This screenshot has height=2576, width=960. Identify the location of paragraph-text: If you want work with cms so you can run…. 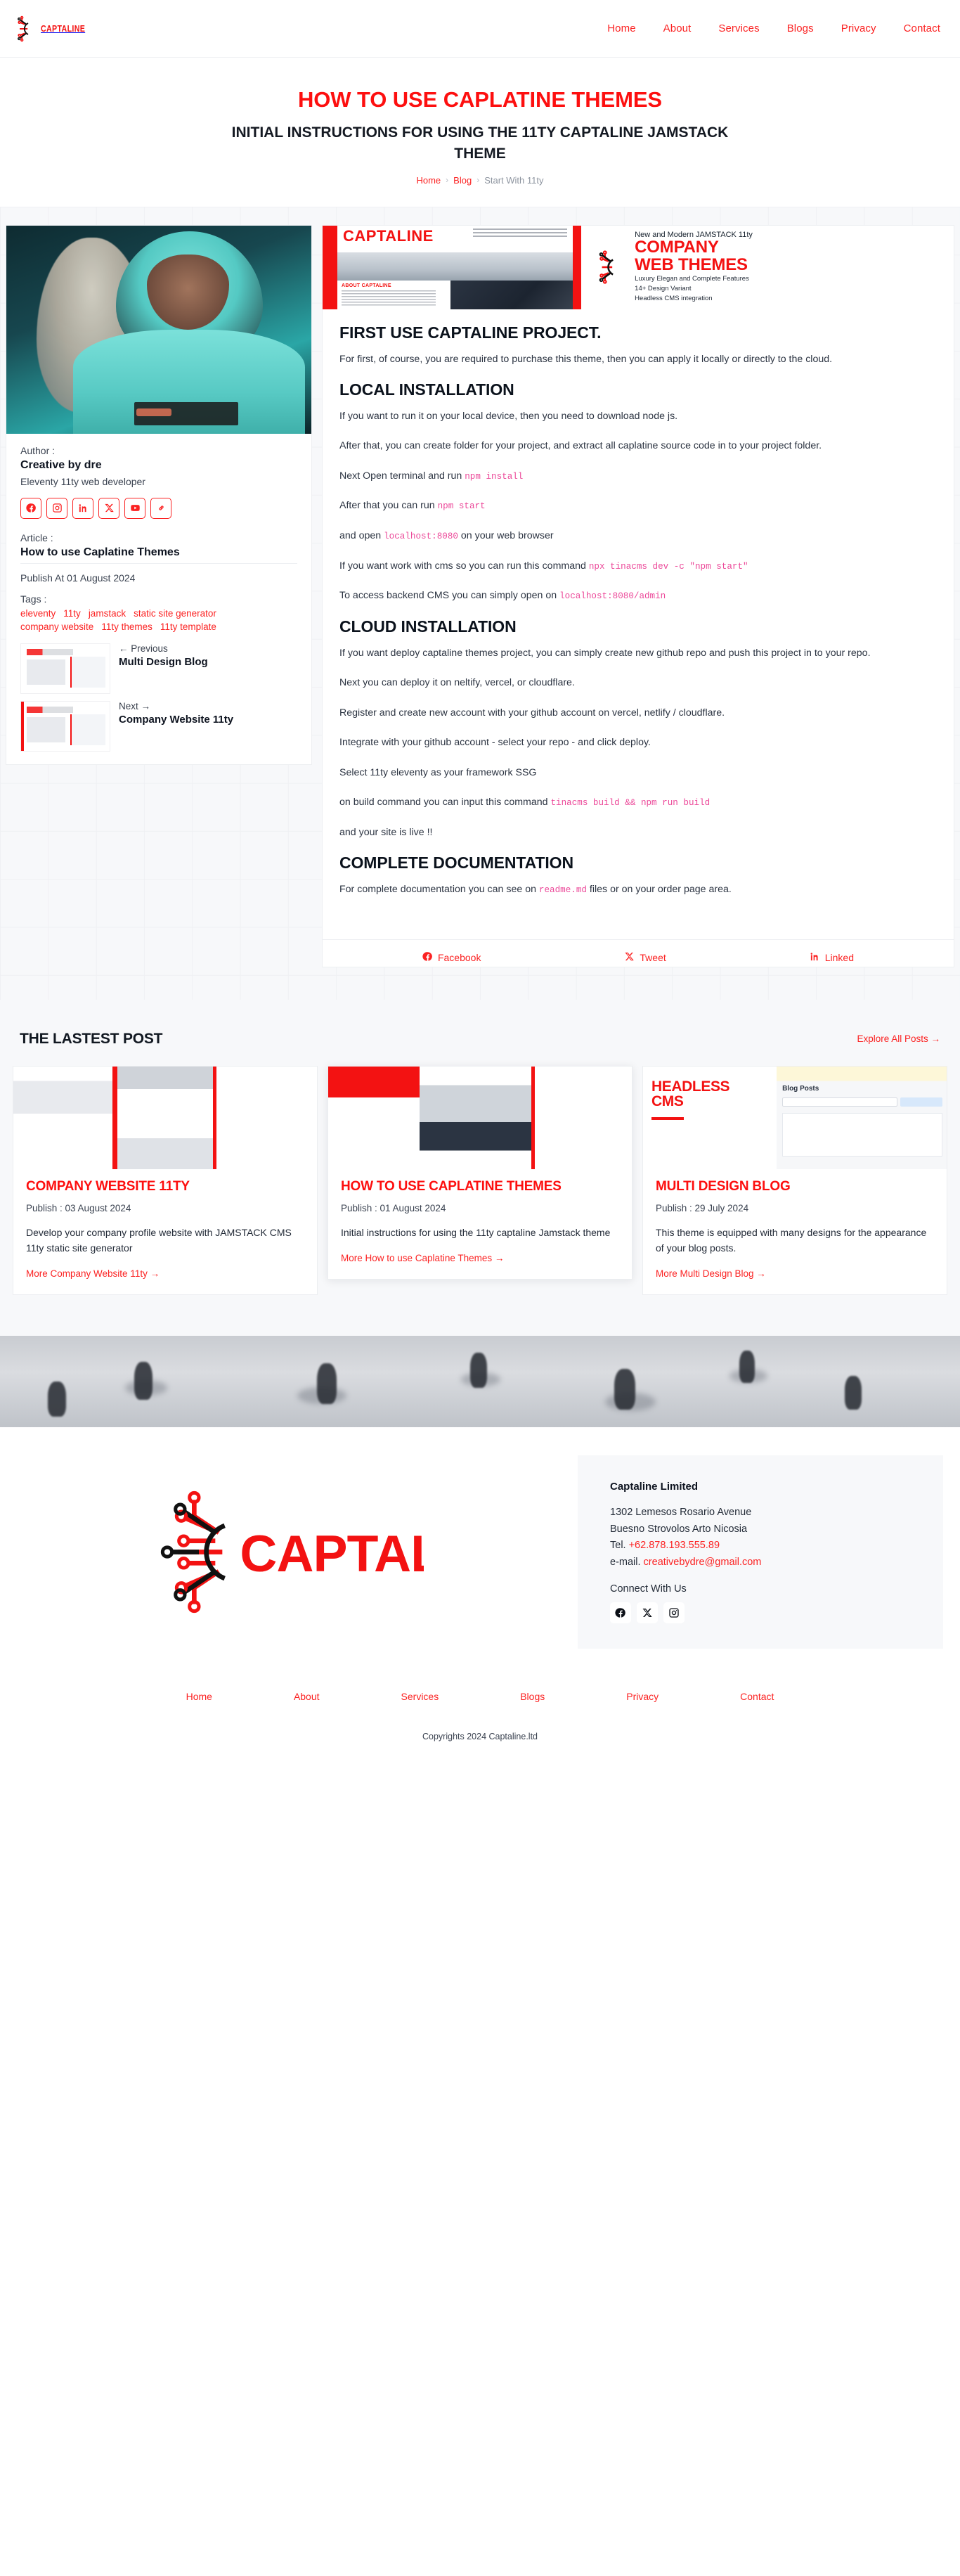
(464, 566).